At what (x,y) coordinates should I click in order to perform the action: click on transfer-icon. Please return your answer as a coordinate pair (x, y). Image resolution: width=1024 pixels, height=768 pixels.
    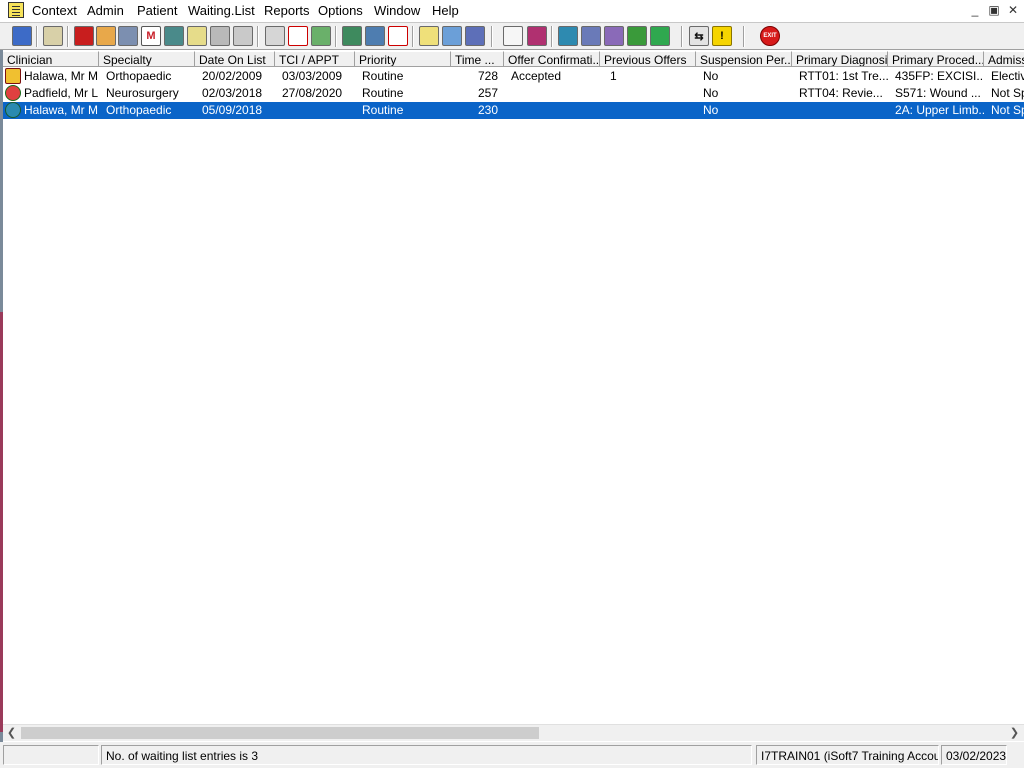
    Looking at the image, I should click on (220, 36).